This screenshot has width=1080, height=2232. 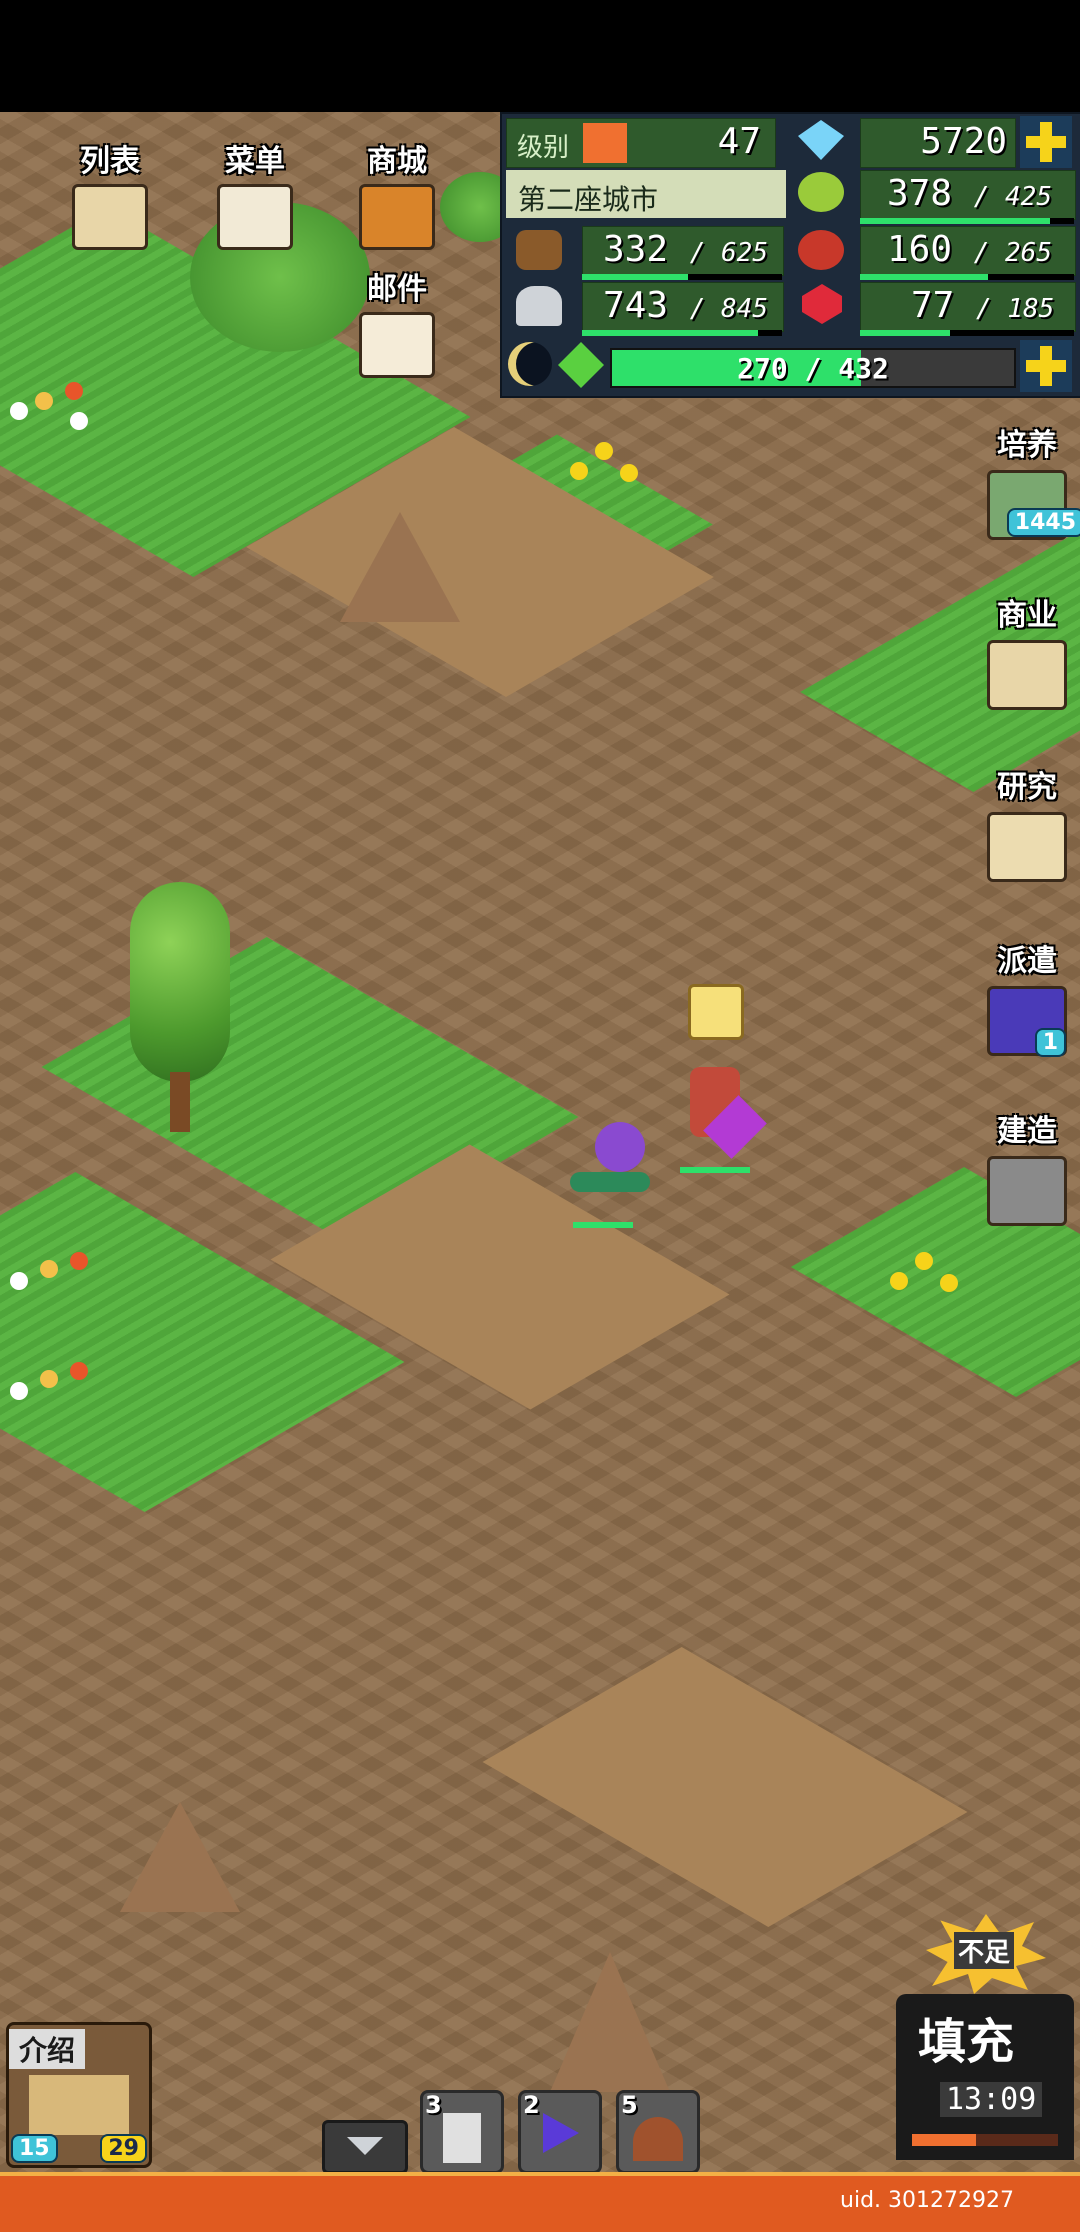 What do you see at coordinates (110, 161) in the screenshot?
I see `list-label: 列表` at bounding box center [110, 161].